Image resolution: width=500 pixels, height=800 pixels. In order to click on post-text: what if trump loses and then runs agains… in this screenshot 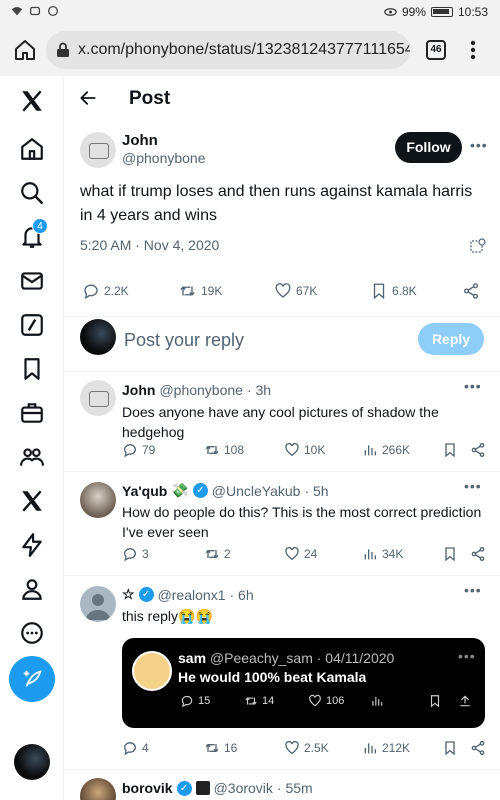, I will do `click(276, 203)`.